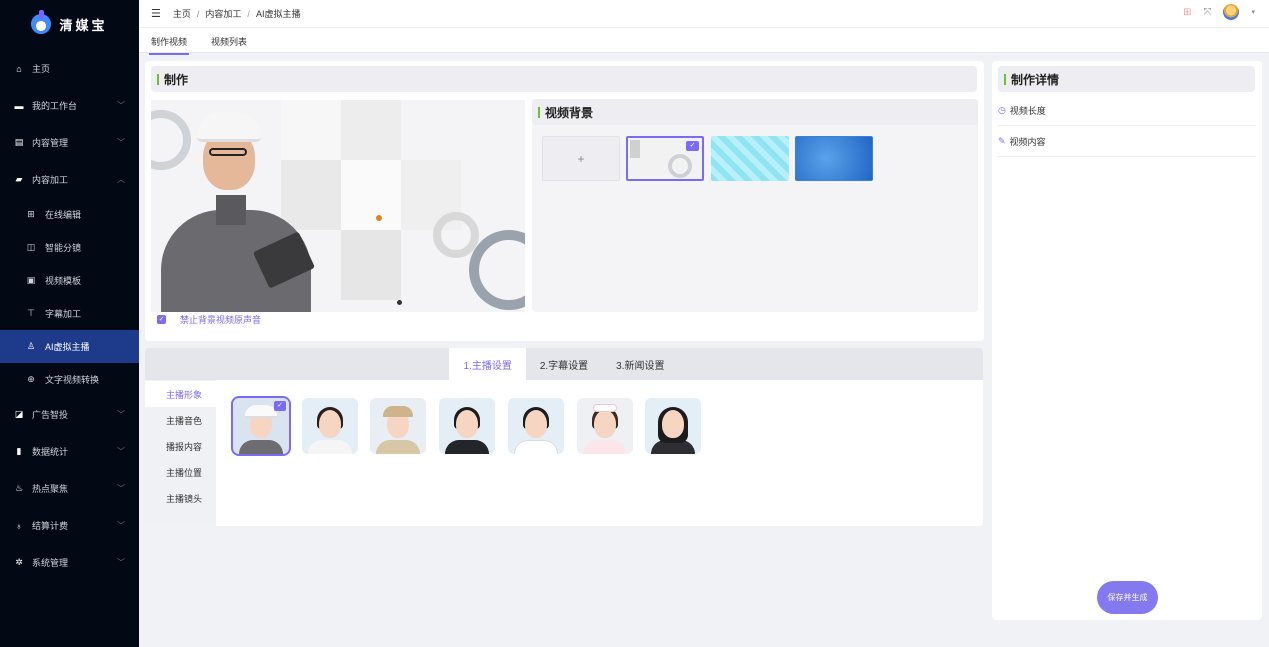  Describe the element at coordinates (19, 562) in the screenshot. I see `gear-icon: ✲` at that location.